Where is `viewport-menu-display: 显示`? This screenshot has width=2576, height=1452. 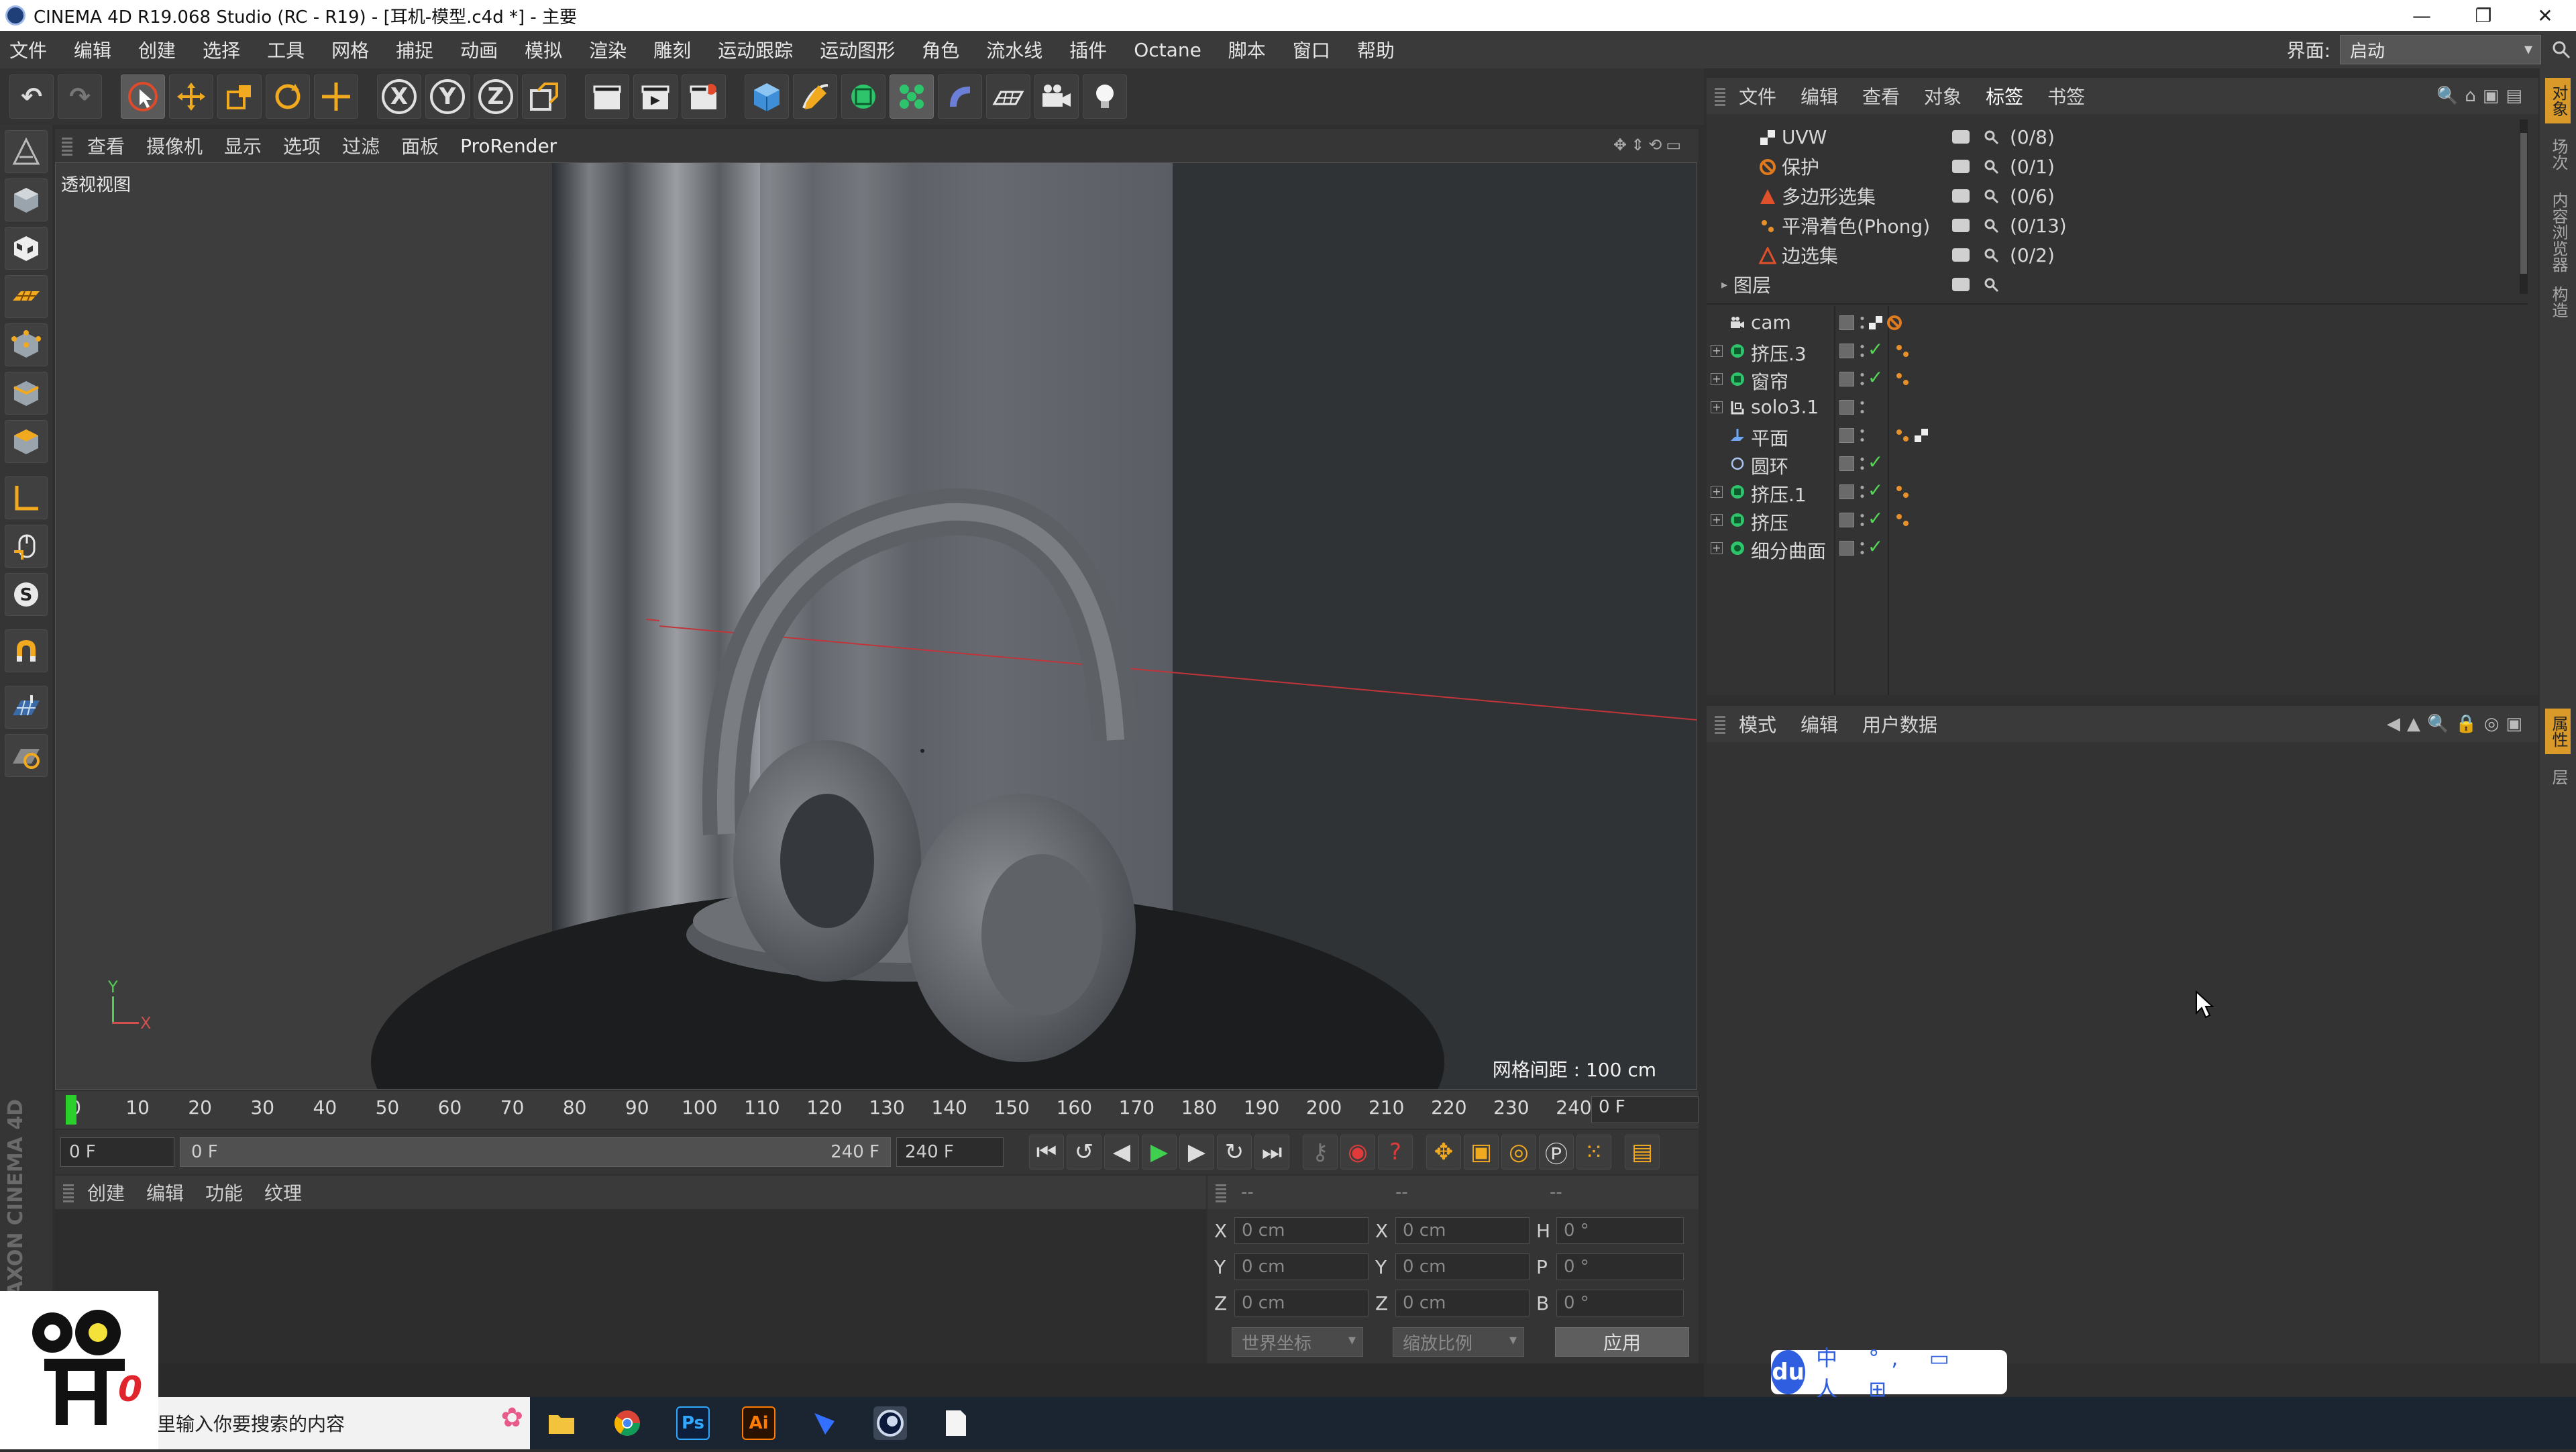
viewport-menu-display: 显示 is located at coordinates (243, 146).